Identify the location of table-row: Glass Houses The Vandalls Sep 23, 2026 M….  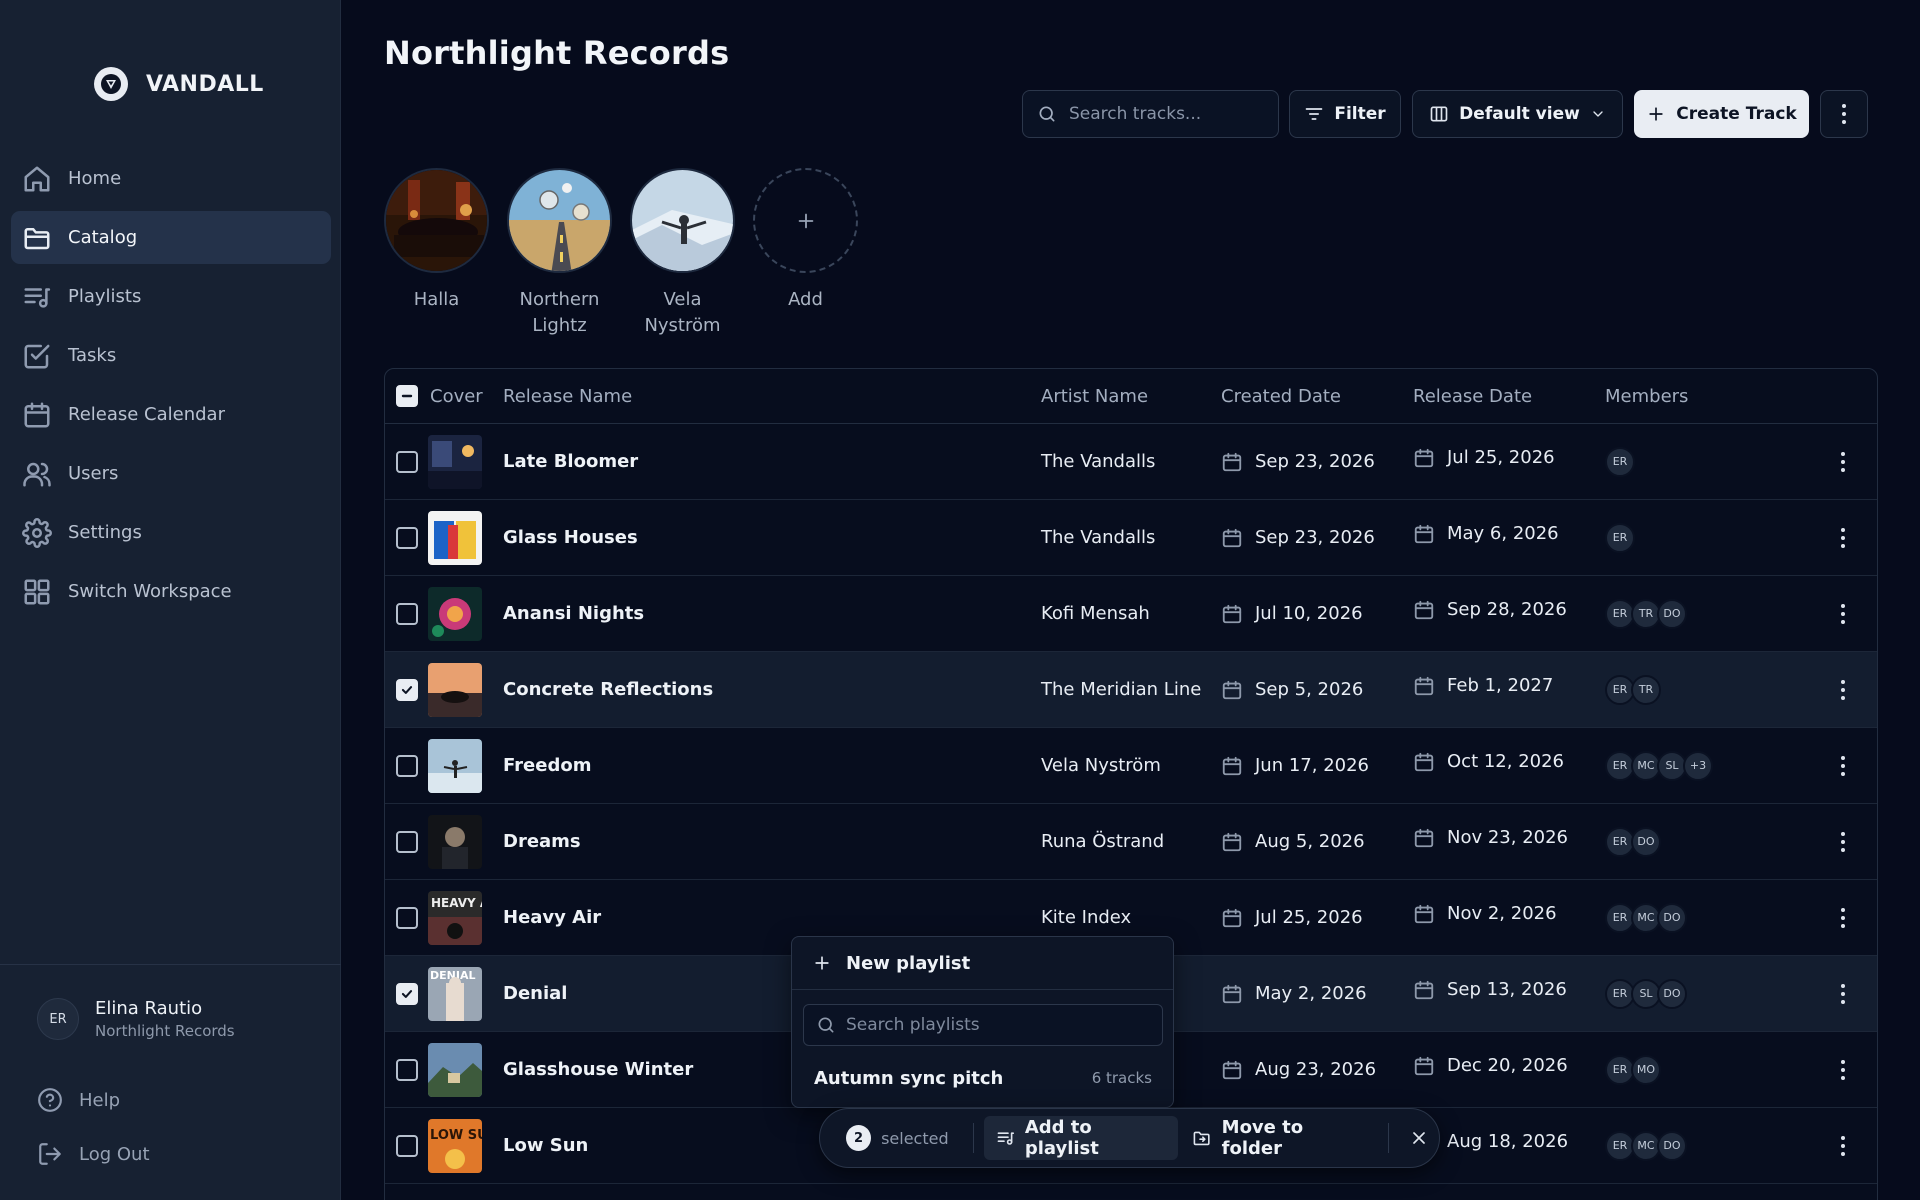
(1131, 538).